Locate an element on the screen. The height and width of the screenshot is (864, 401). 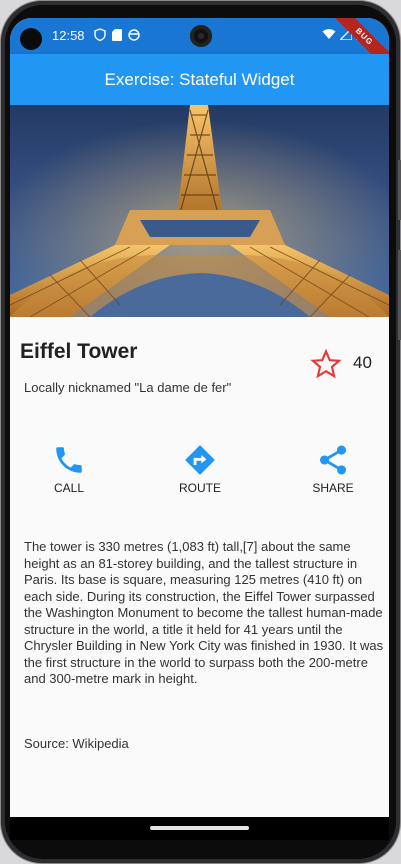
status-bar: 12:58 BUG is located at coordinates (199, 46).